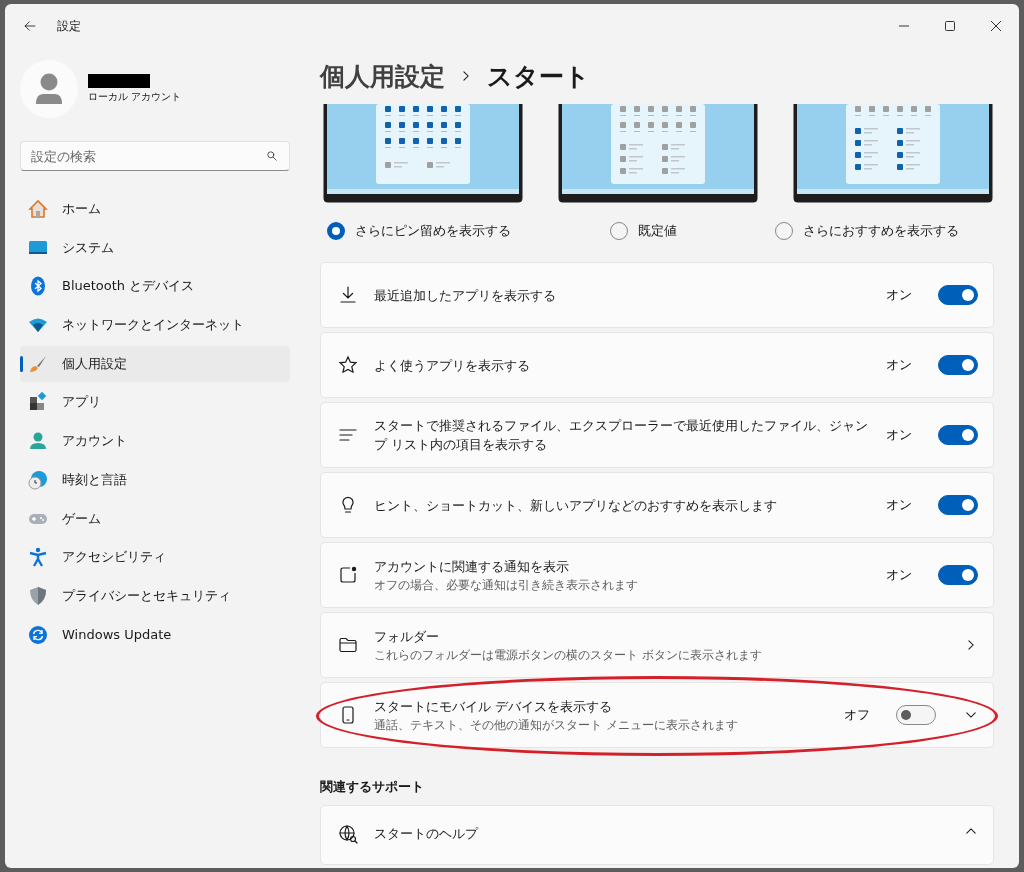 Image resolution: width=1024 pixels, height=872 pixels. I want to click on sidebar-item: アカウント, so click(155, 441).